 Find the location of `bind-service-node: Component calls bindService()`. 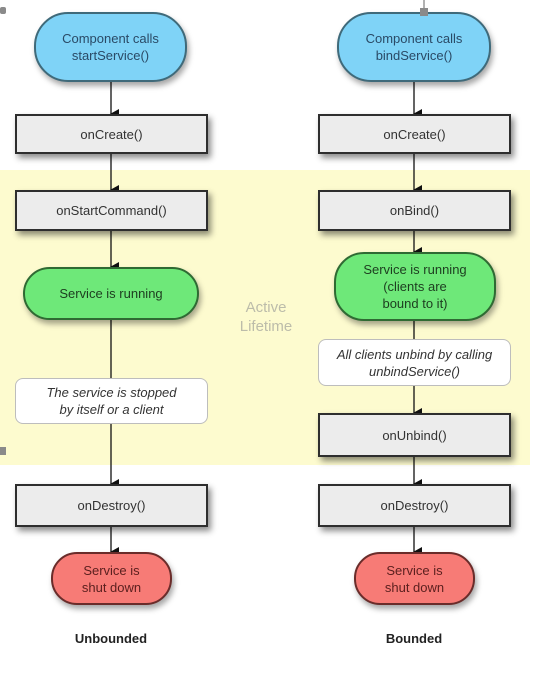

bind-service-node: Component calls bindService() is located at coordinates (414, 47).